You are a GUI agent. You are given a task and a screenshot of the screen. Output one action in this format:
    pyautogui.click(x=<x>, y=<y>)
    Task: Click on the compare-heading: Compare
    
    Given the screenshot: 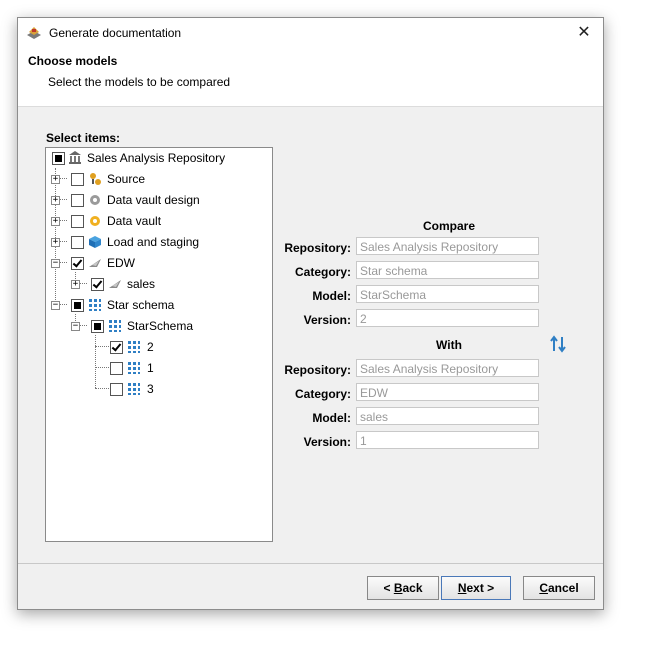 What is the action you would take?
    pyautogui.click(x=448, y=226)
    